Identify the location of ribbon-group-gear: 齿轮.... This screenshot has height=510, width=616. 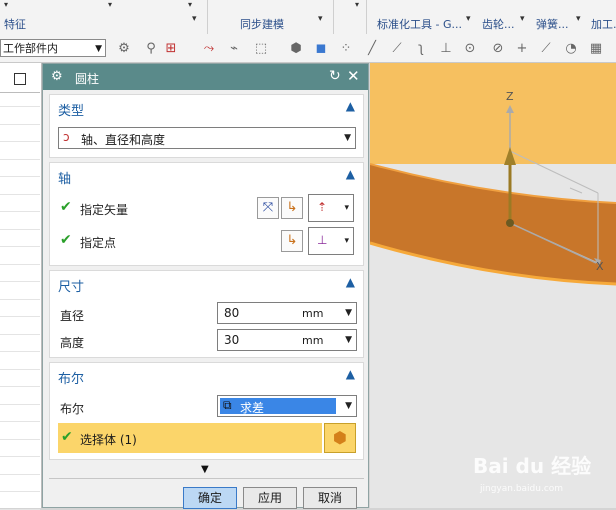
(498, 24).